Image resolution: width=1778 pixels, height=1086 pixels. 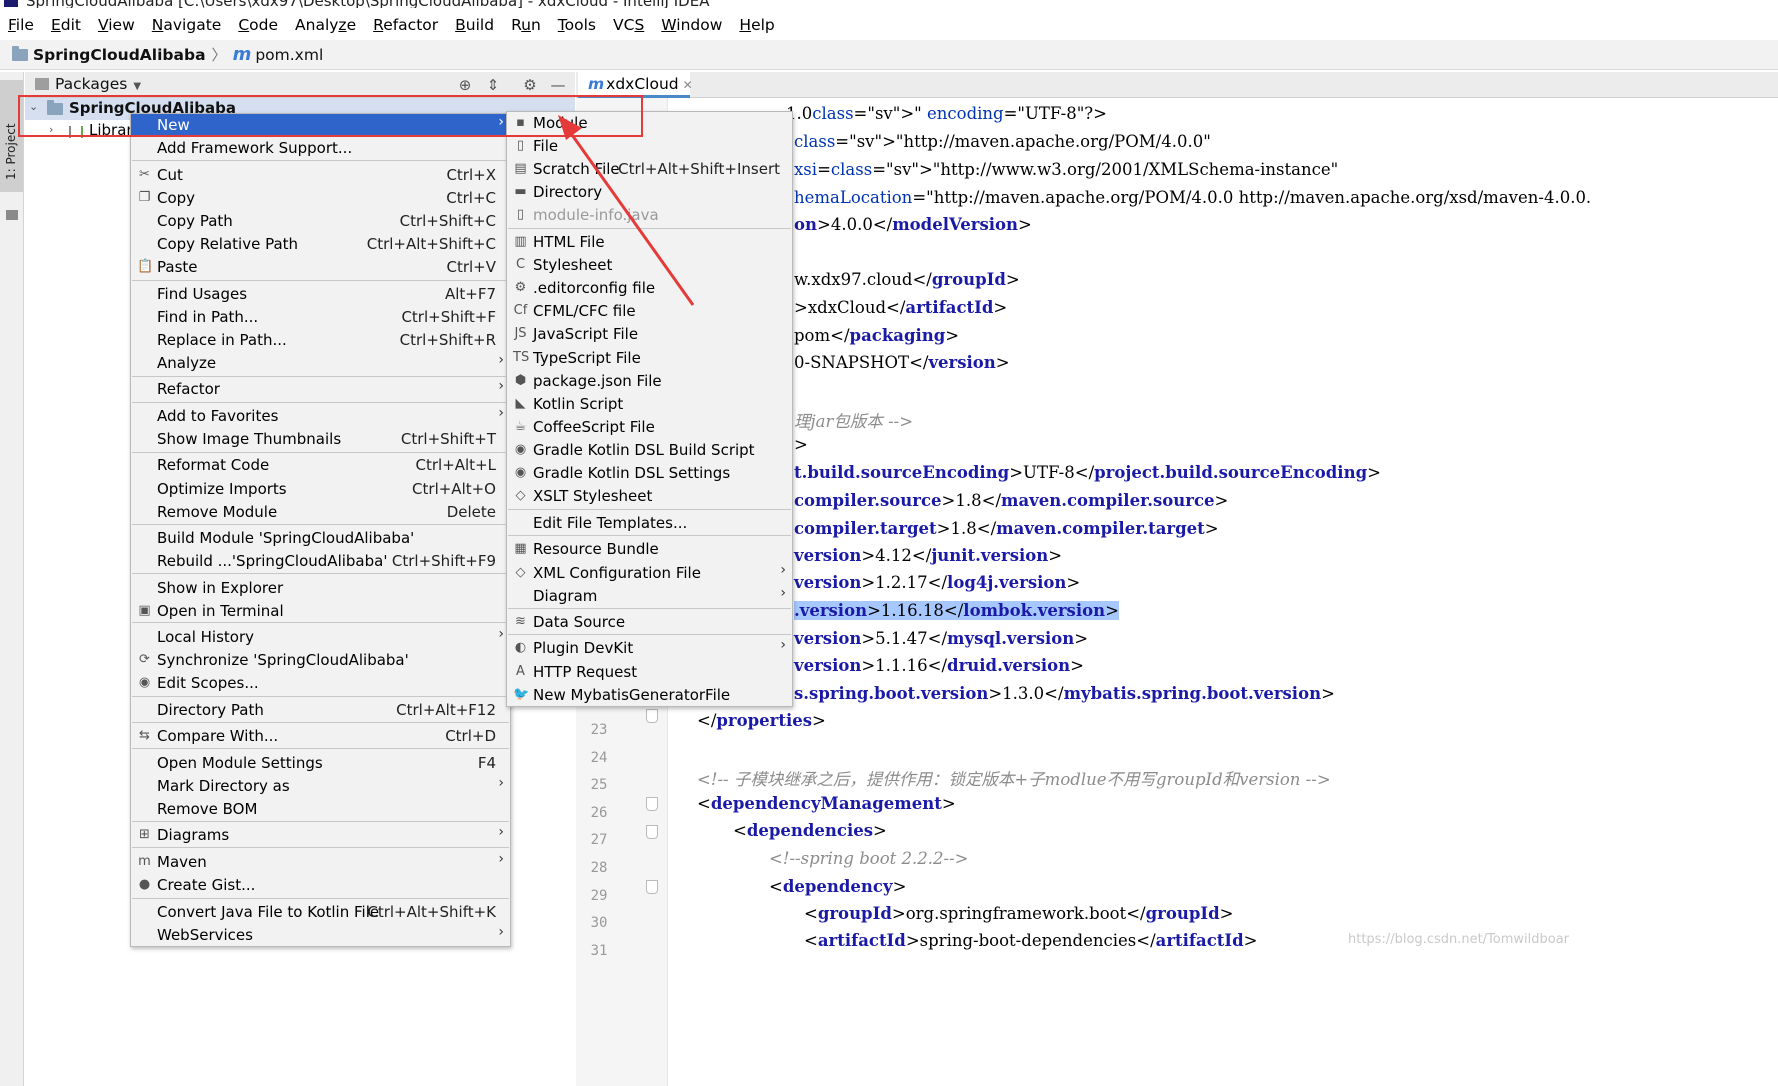 I want to click on context-menu-item-synchronize-springcloudalibaba: ⟳ Synchronize 'SpringCloudAlibaba', so click(x=320, y=660).